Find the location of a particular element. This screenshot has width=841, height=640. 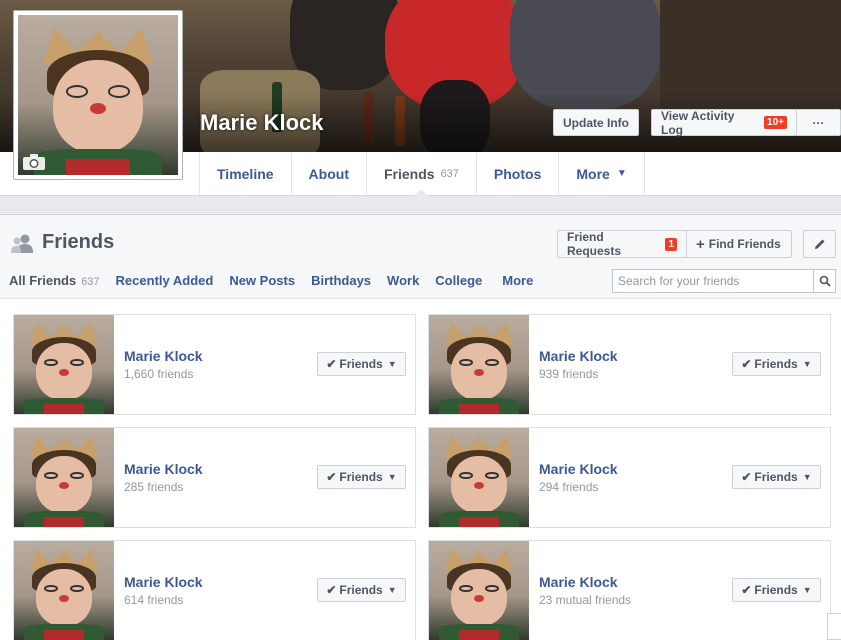

friend-count: 939 friends is located at coordinates (568, 374).